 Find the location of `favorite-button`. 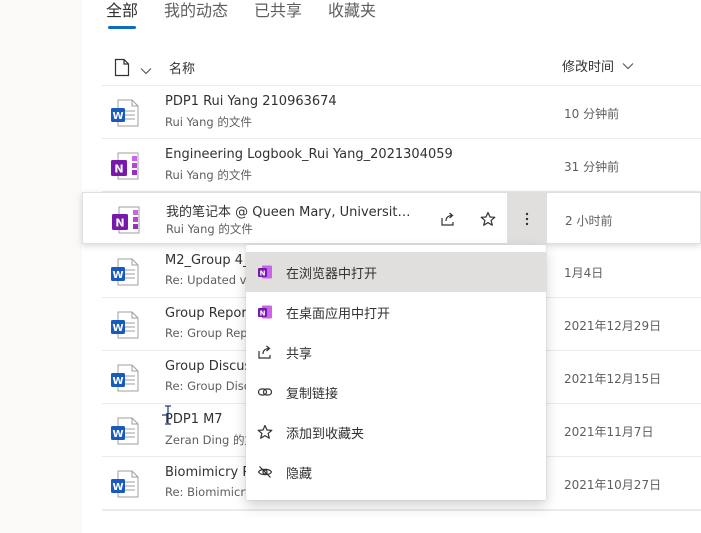

favorite-button is located at coordinates (488, 219).